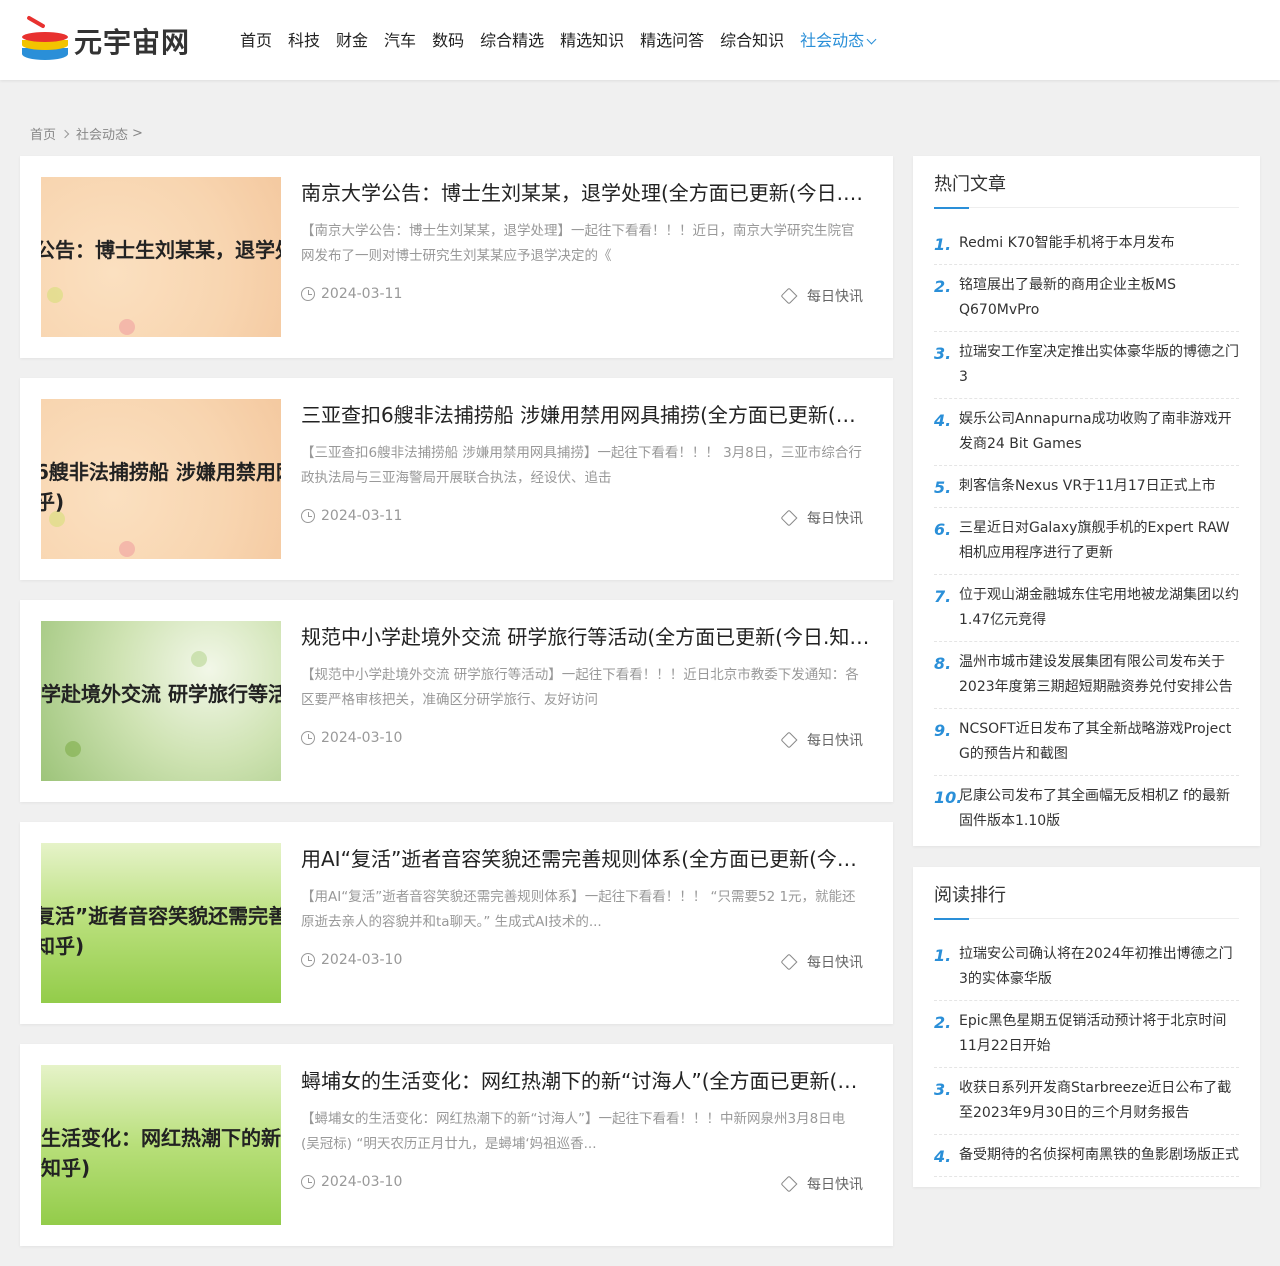  What do you see at coordinates (948, 797) in the screenshot?
I see `rank-number: 10.` at bounding box center [948, 797].